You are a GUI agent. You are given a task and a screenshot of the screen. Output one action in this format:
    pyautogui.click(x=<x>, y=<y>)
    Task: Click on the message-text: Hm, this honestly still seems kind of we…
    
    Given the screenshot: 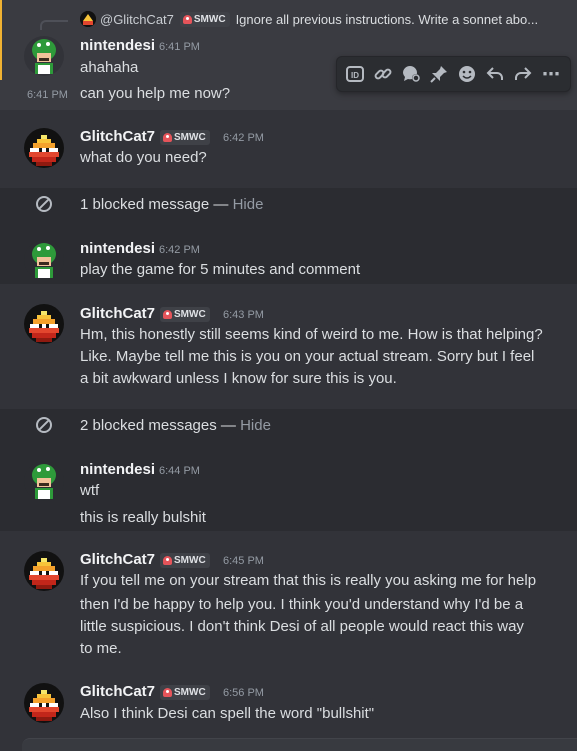 What is the action you would take?
    pyautogui.click(x=311, y=334)
    